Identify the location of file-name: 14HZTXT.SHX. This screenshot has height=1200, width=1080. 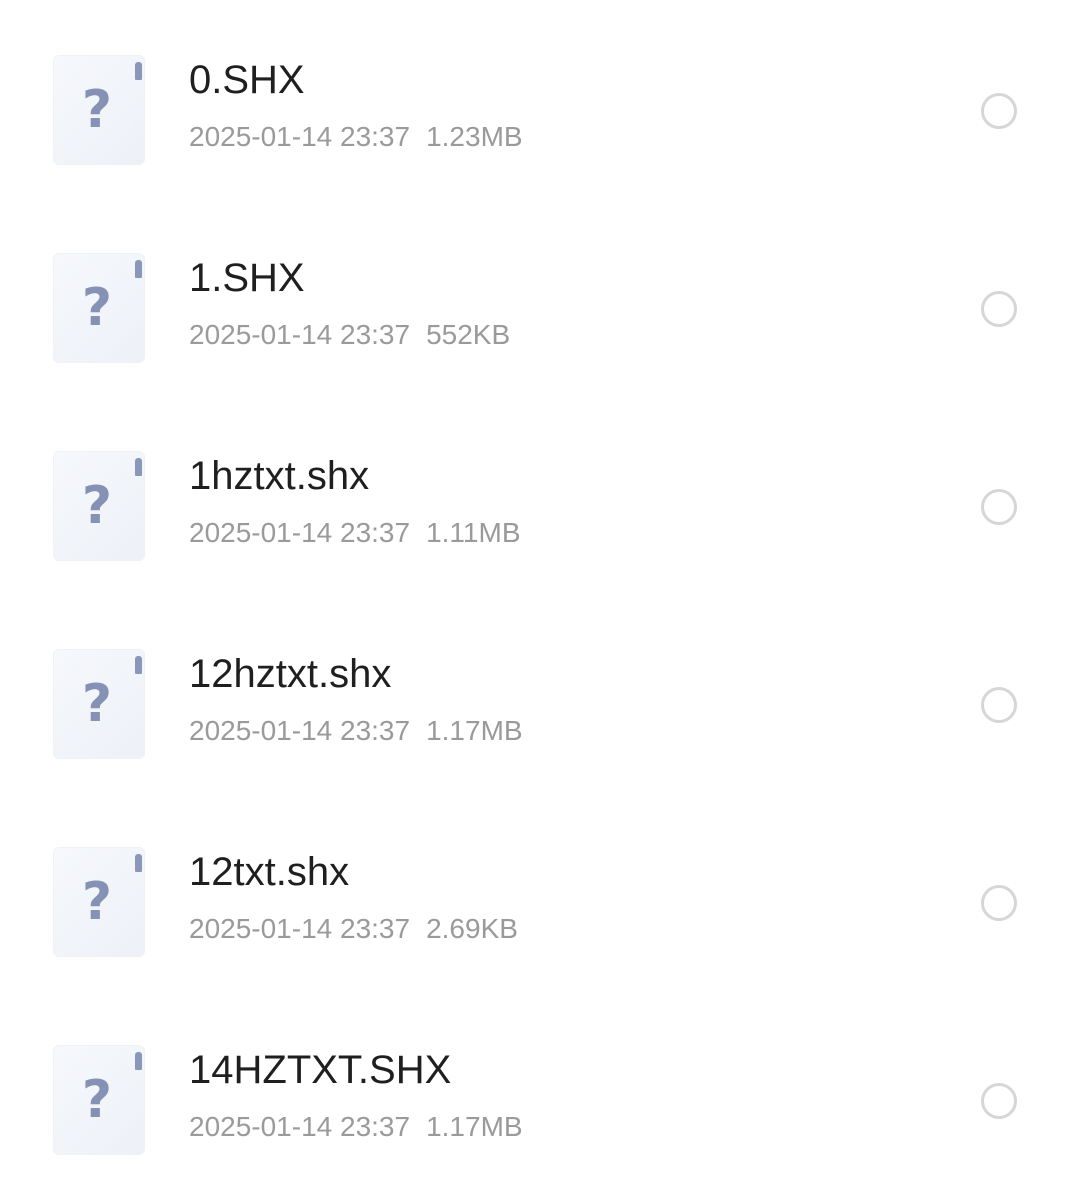
(320, 1070).